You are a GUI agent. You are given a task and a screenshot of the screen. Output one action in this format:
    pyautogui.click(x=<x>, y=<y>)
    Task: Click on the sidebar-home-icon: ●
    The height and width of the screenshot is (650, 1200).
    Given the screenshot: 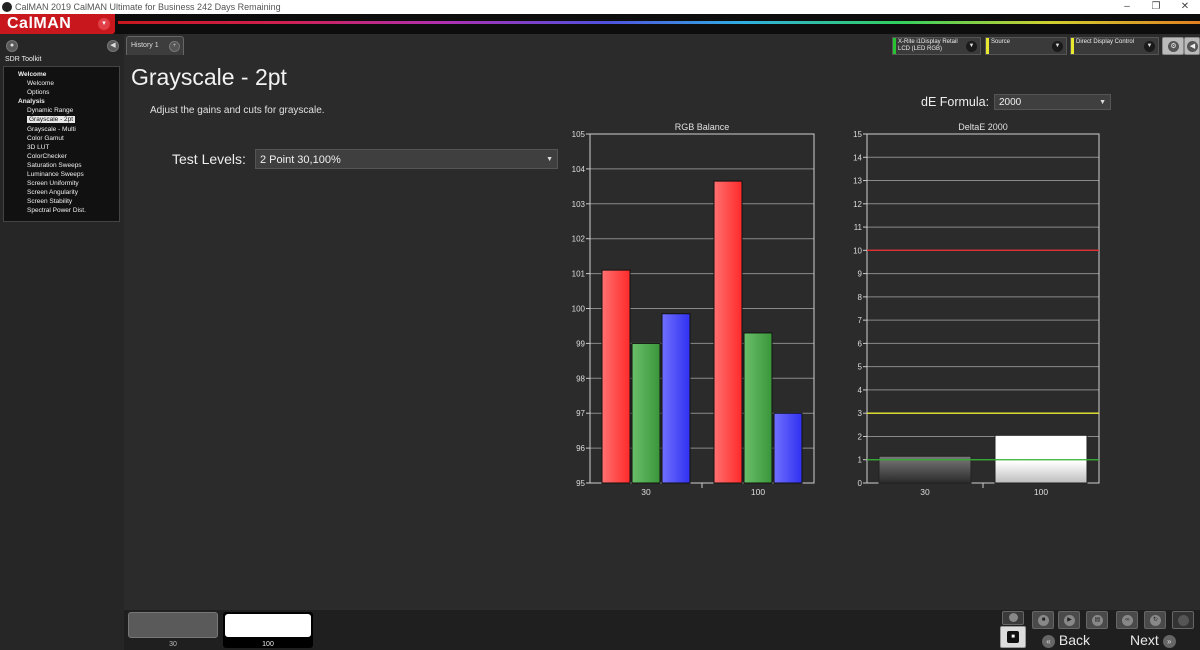 What is the action you would take?
    pyautogui.click(x=12, y=46)
    